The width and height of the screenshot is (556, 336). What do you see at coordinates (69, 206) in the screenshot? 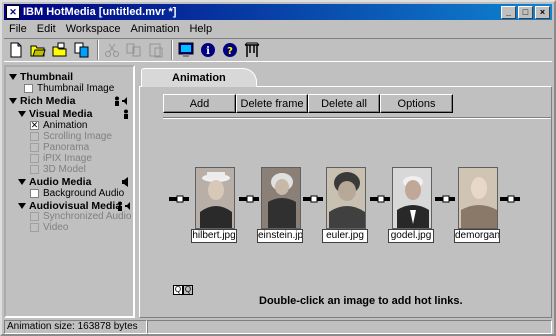
I see `tree-node-audiovisual-media: Audiovisual Media` at bounding box center [69, 206].